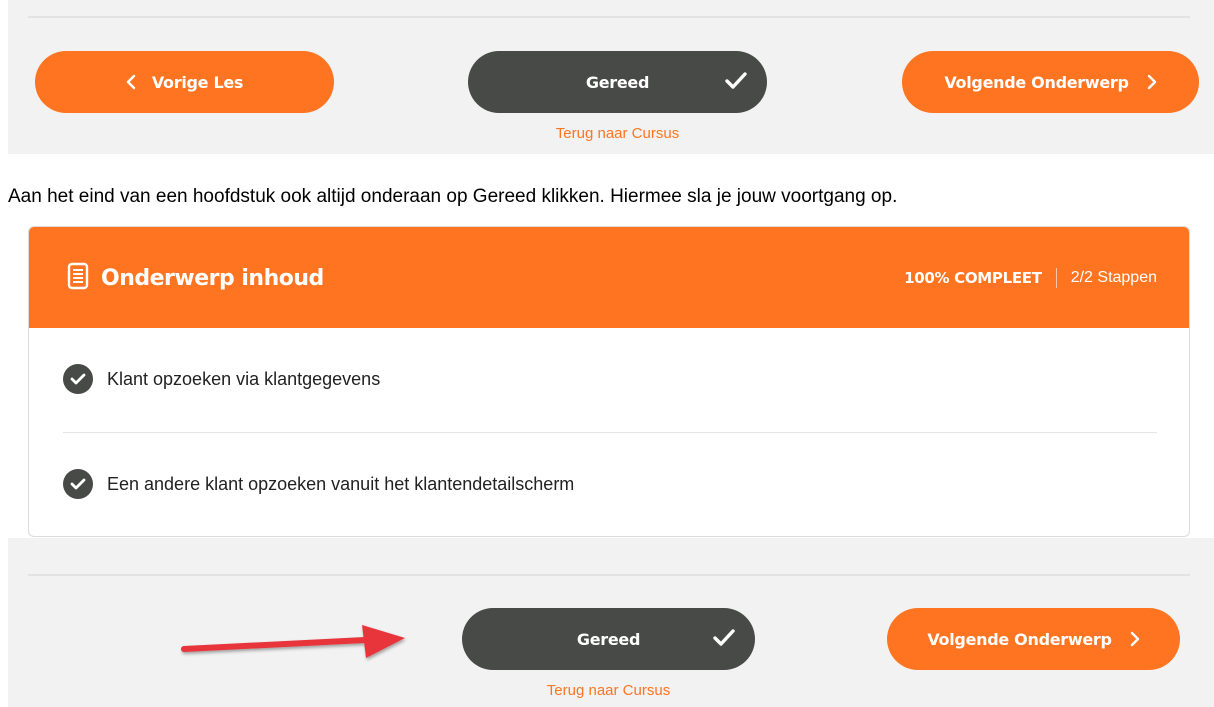 Image resolution: width=1214 pixels, height=707 pixels. I want to click on progress-steps: 2/2 Stappen, so click(1113, 277).